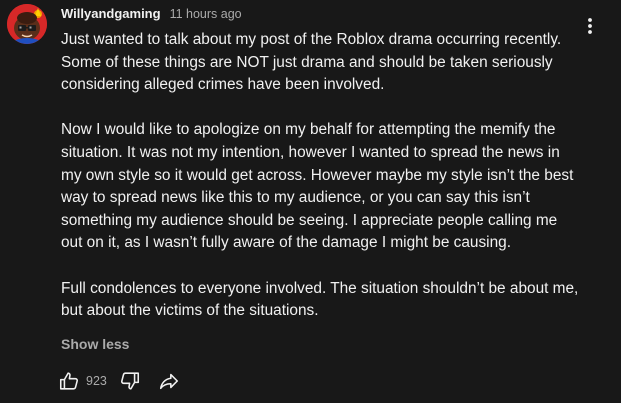  Describe the element at coordinates (96, 381) in the screenshot. I see `like-count: 923` at that location.